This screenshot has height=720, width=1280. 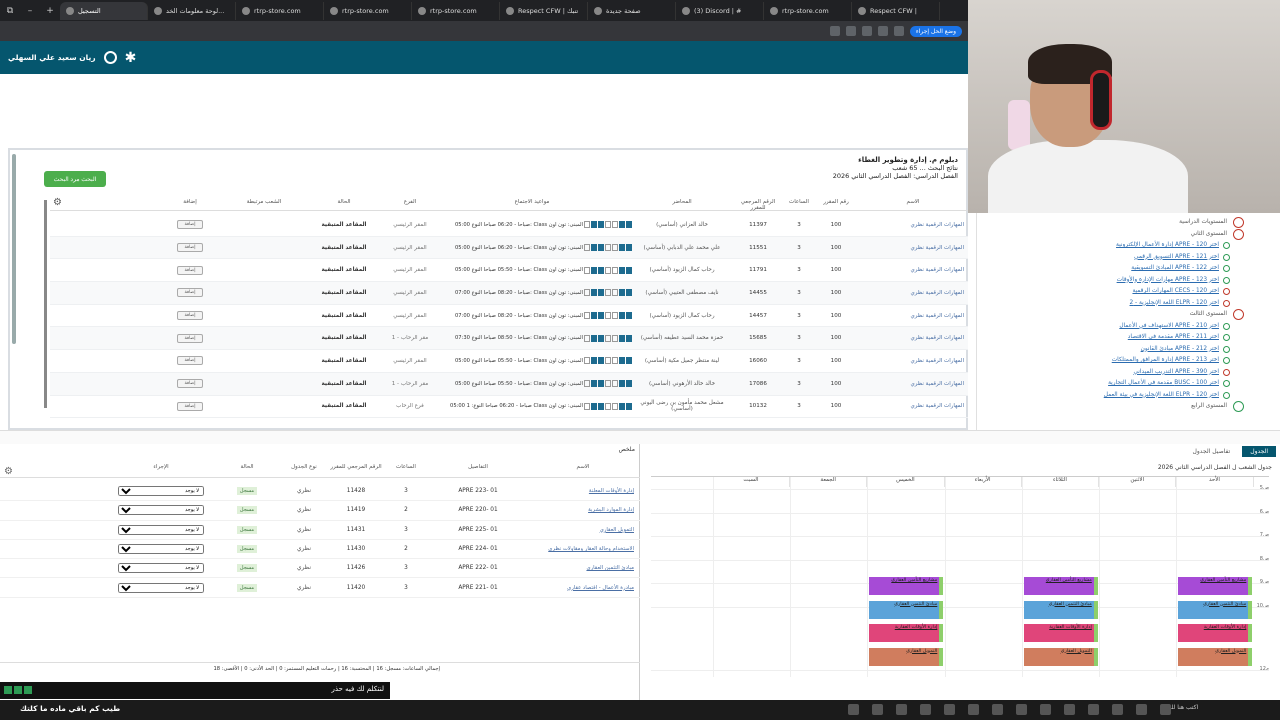 I want to click on browser-tab: (3) Discord | #, so click(x=720, y=10).